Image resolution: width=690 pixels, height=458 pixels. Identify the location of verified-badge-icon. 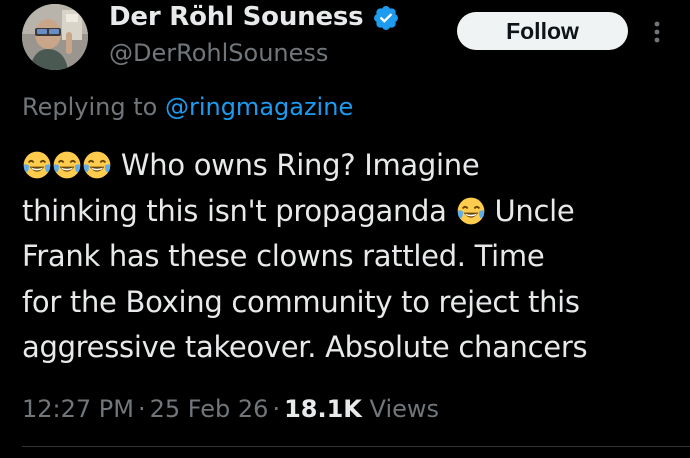
(386, 18).